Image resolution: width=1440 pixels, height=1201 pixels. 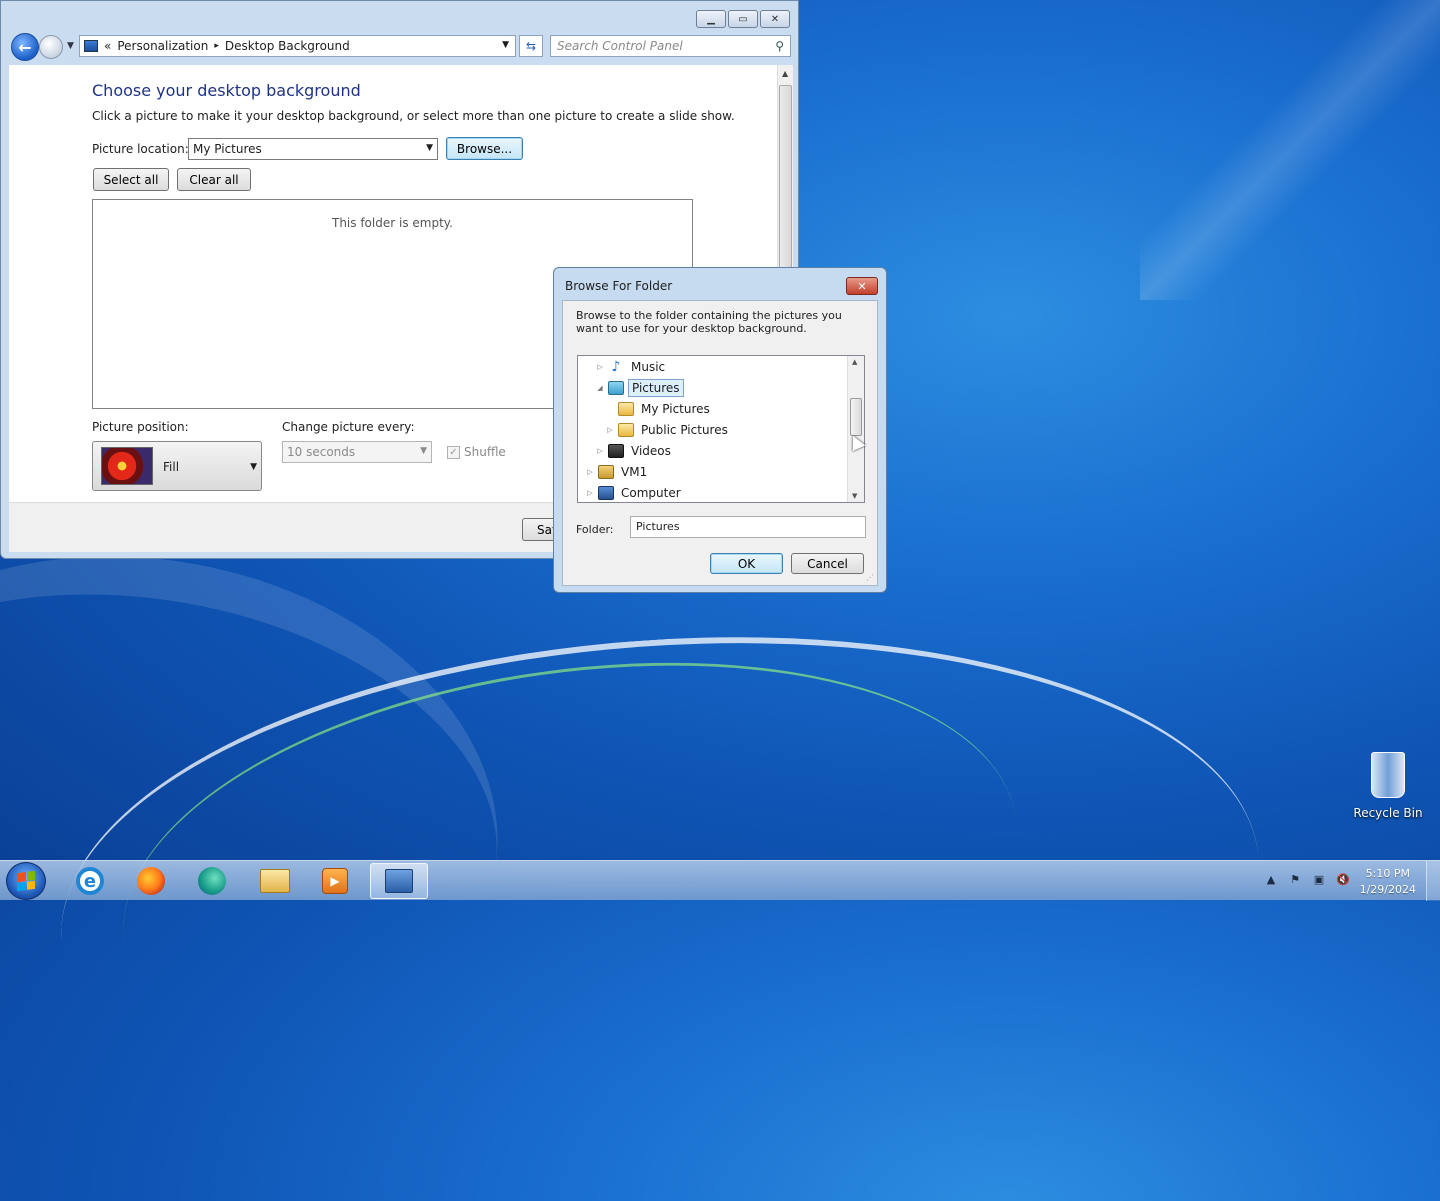 What do you see at coordinates (827, 563) in the screenshot?
I see `cancel-button: Cancel` at bounding box center [827, 563].